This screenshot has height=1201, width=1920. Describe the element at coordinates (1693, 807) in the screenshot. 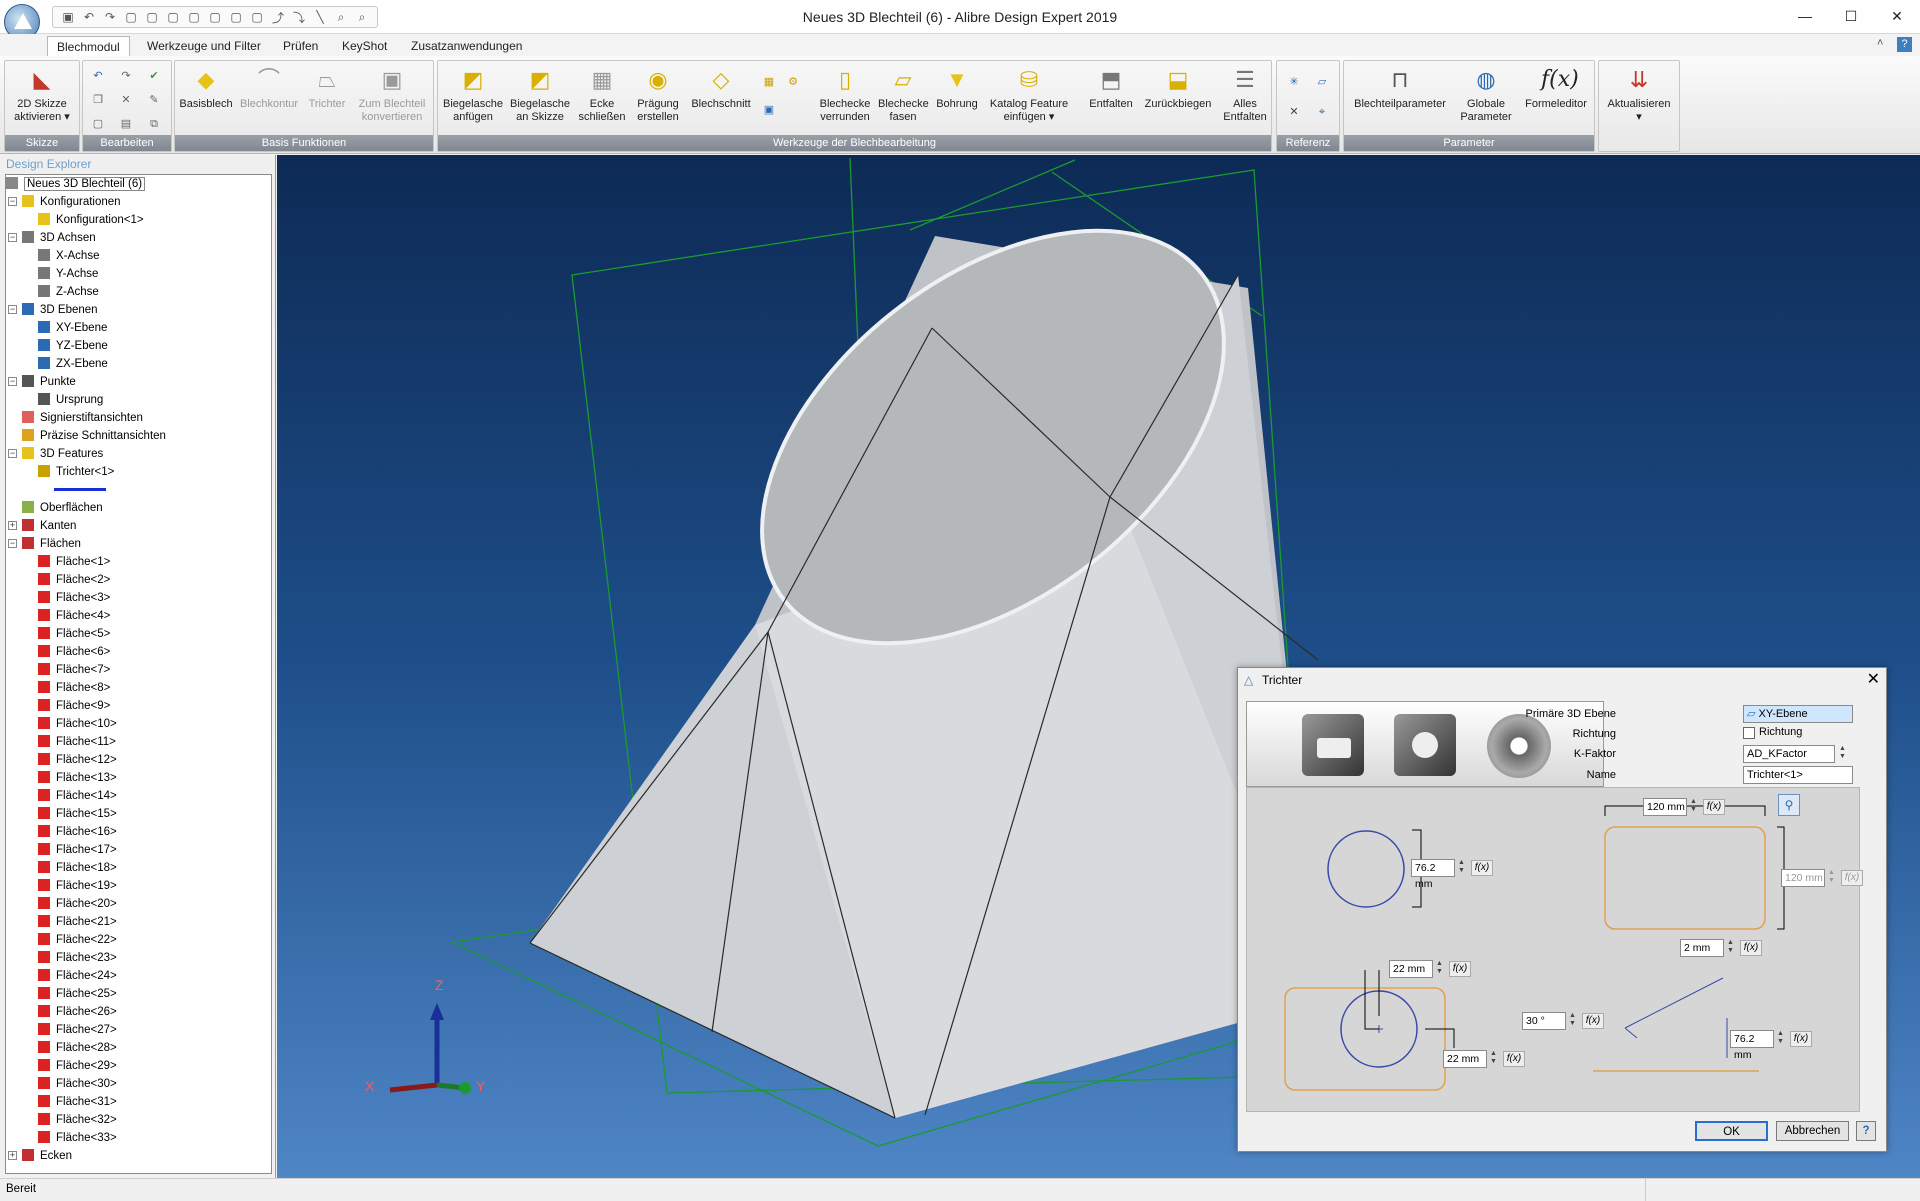

I see `width-spinner: ▲ ▼` at that location.